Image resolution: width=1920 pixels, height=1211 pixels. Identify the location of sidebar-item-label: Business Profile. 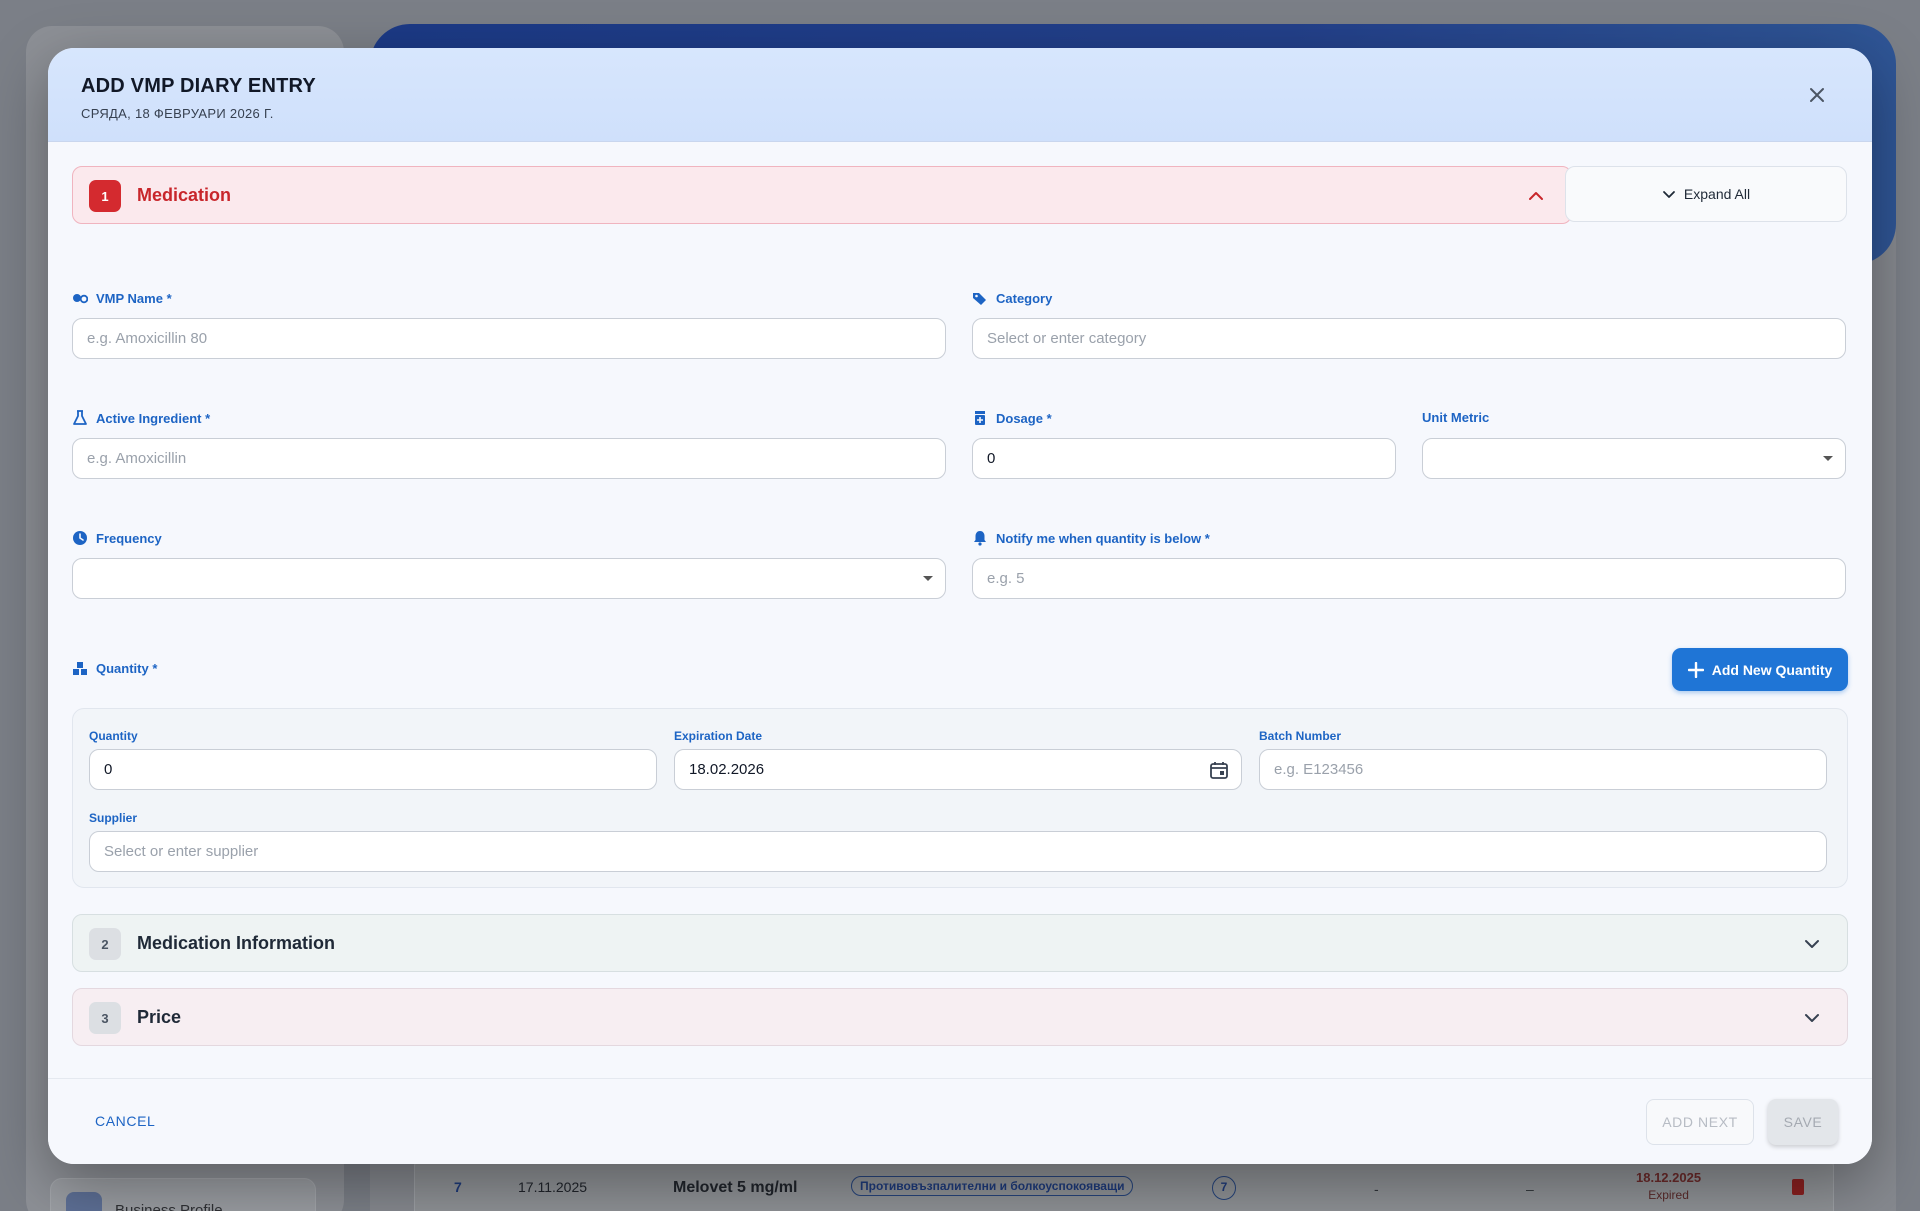
(169, 1206).